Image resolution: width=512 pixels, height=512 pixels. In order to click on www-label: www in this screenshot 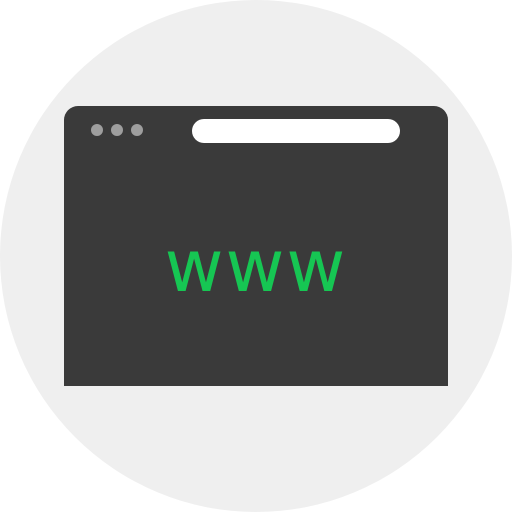, I will do `click(256, 266)`.